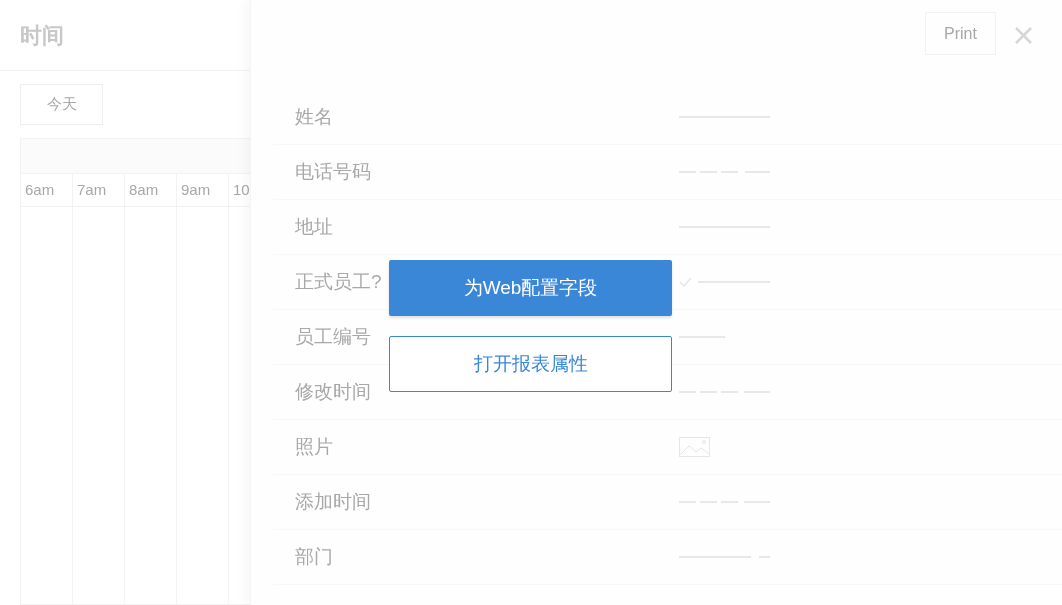 The image size is (1062, 605). Describe the element at coordinates (314, 226) in the screenshot. I see `field-label: 地址` at that location.